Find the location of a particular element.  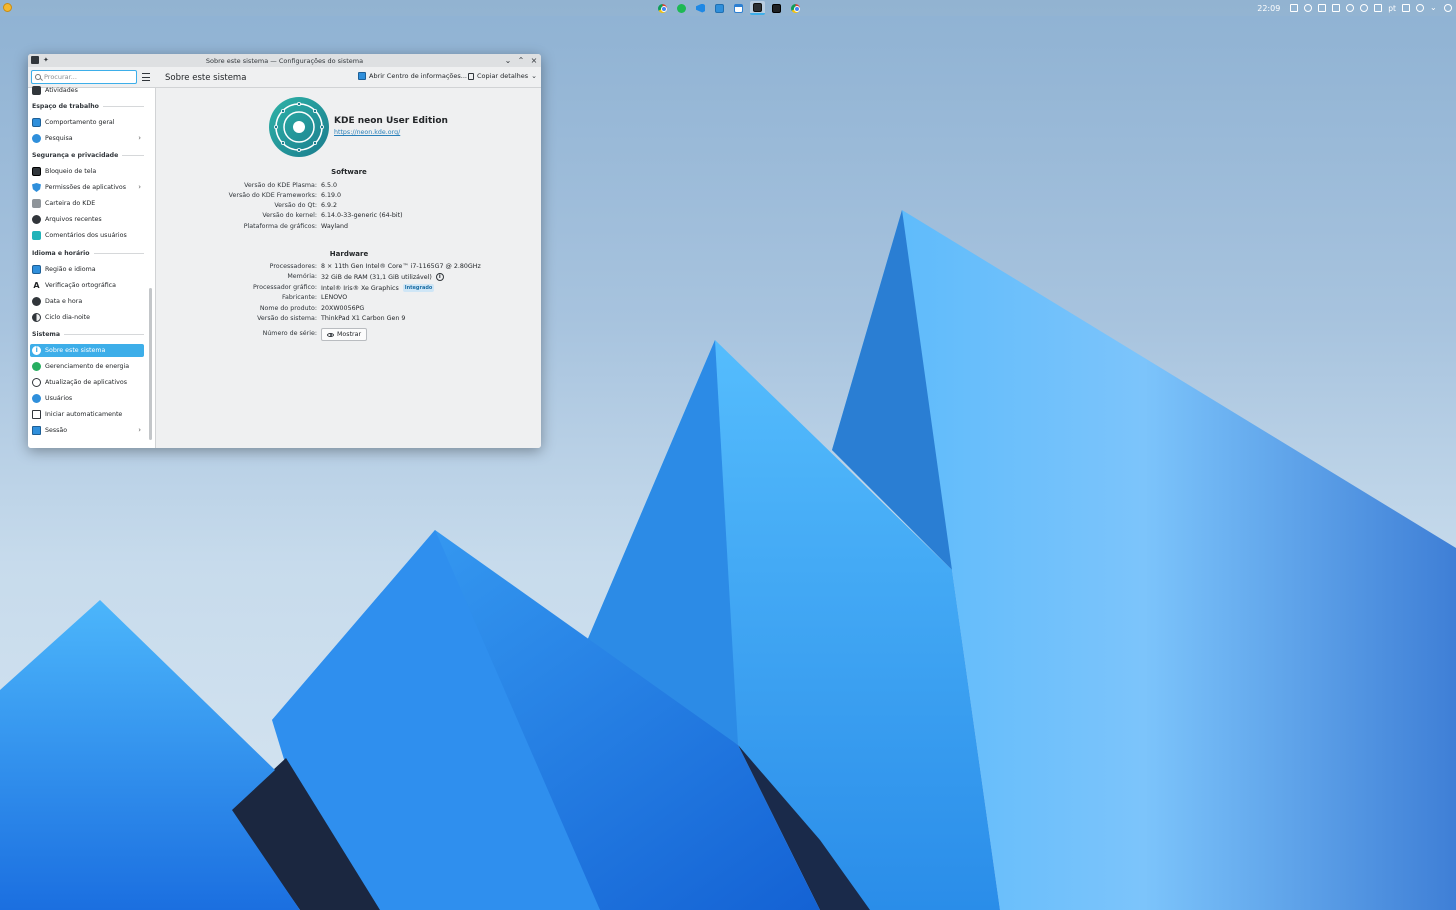

section-system: Sistema is located at coordinates (88, 334).